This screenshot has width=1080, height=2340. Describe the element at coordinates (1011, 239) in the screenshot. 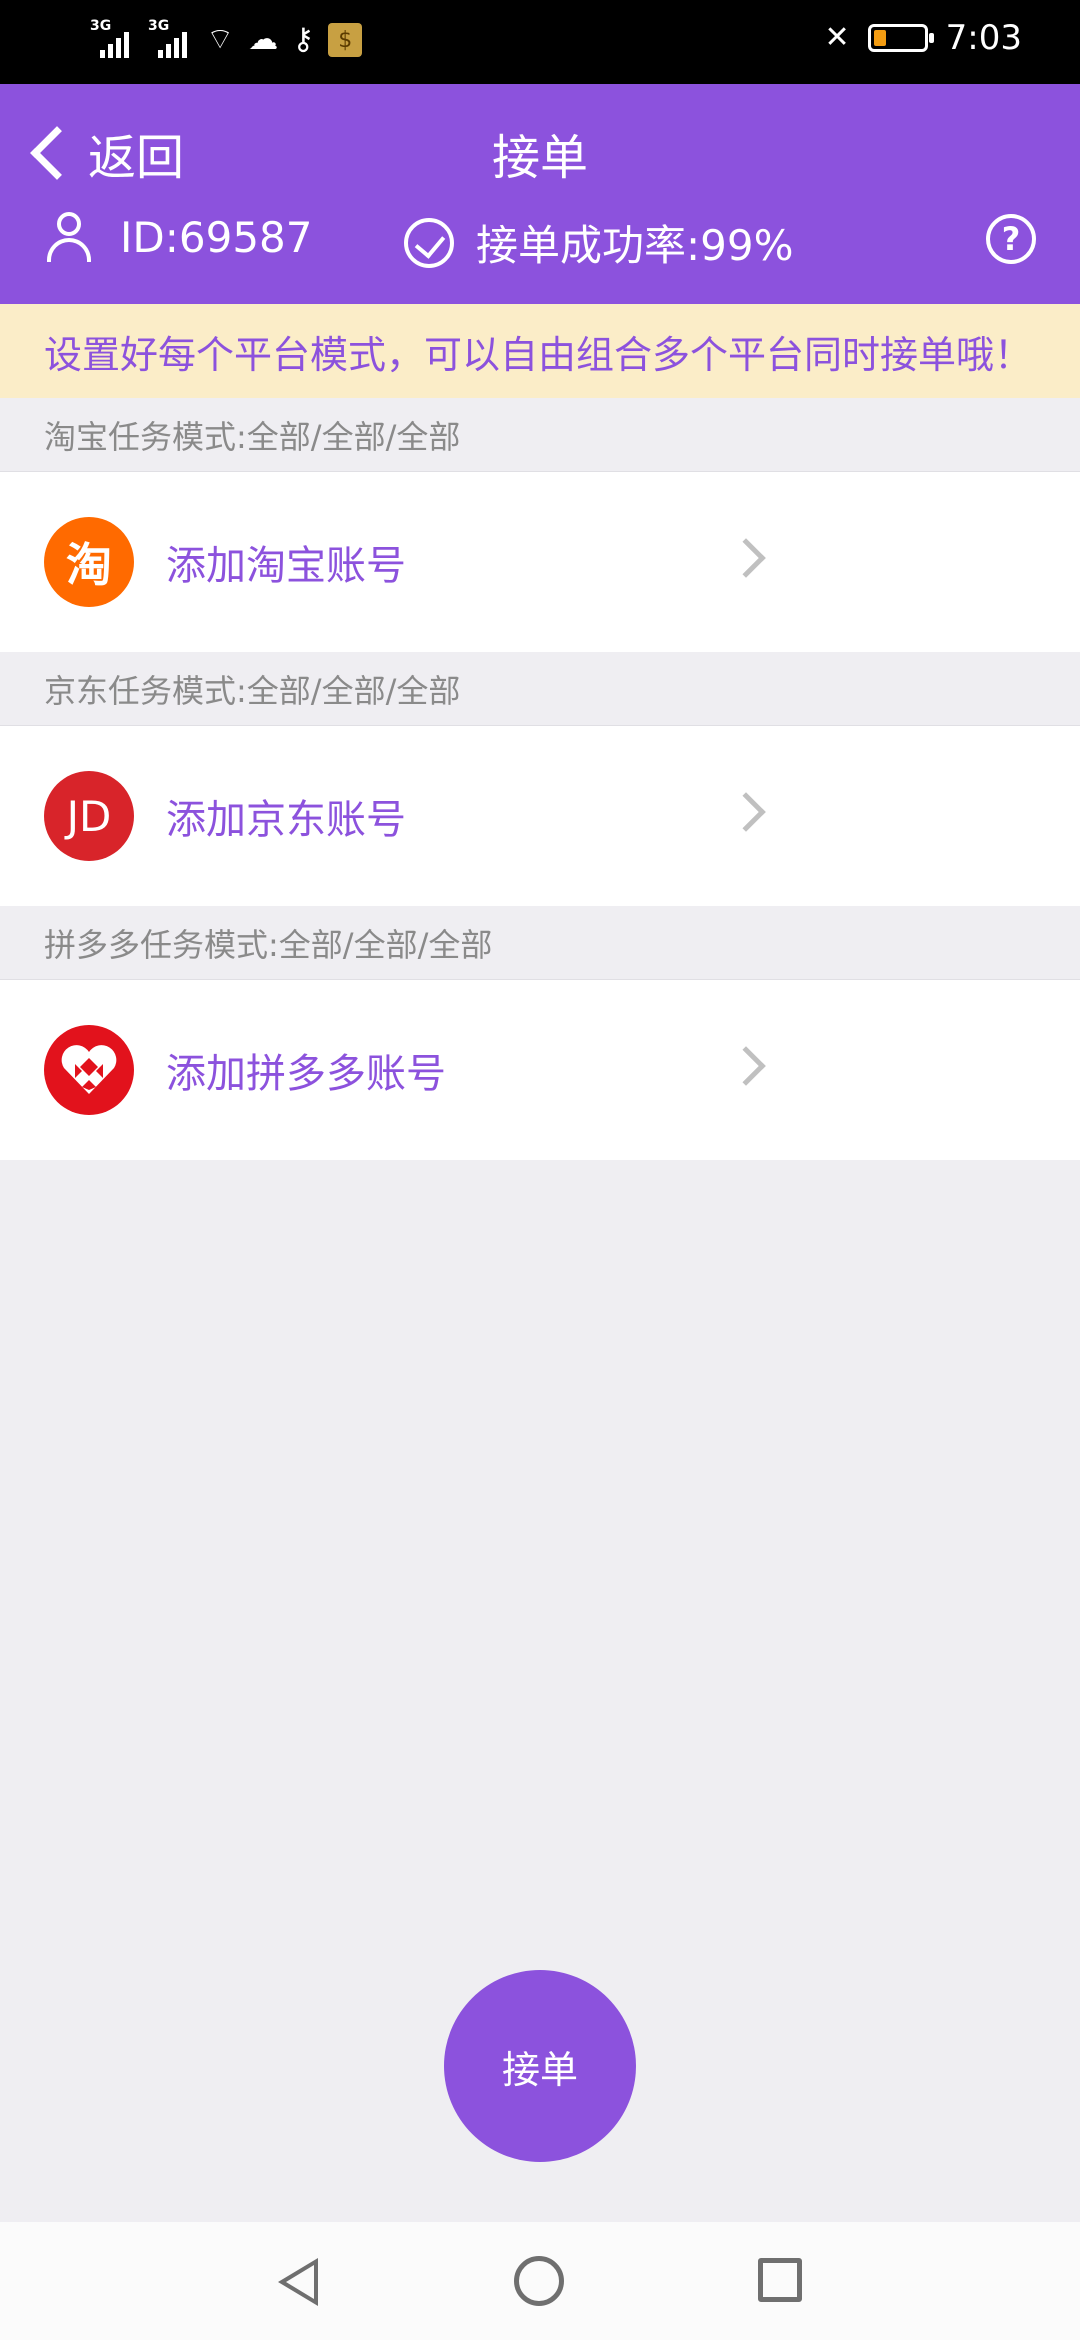

I see `help-icon: ?` at that location.